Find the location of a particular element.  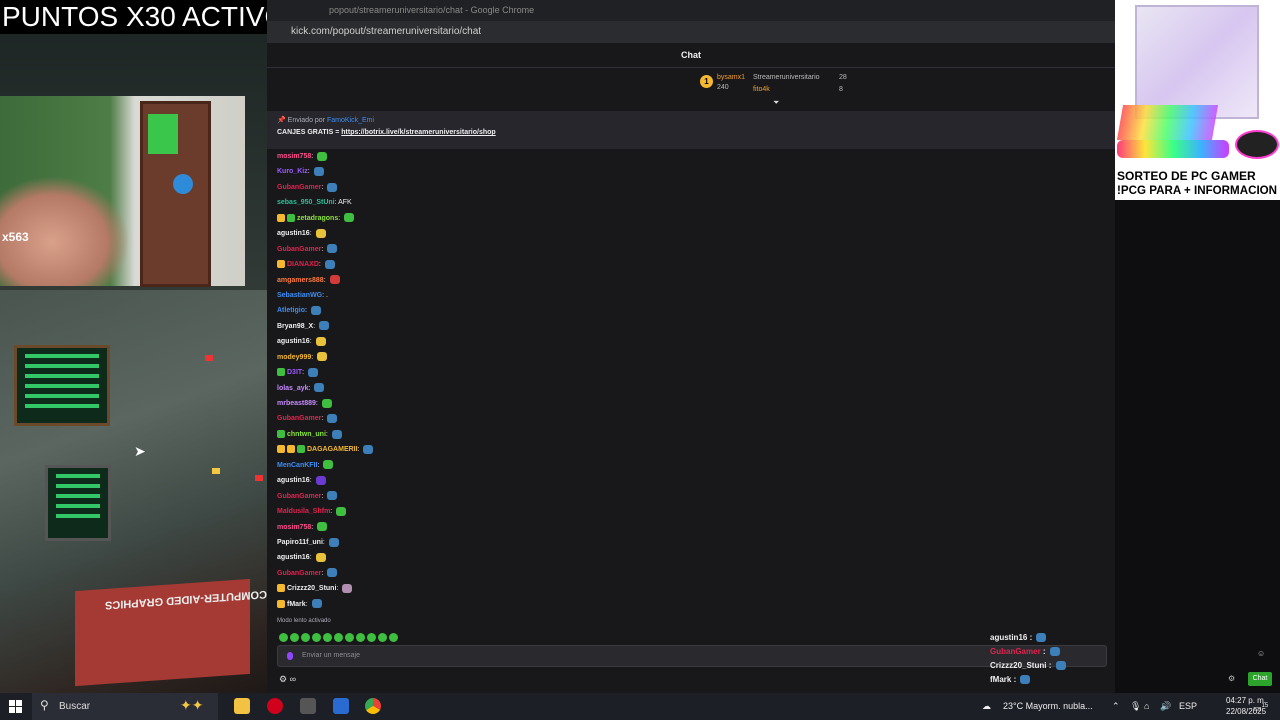

chat-send-button: Chat is located at coordinates (1260, 679).